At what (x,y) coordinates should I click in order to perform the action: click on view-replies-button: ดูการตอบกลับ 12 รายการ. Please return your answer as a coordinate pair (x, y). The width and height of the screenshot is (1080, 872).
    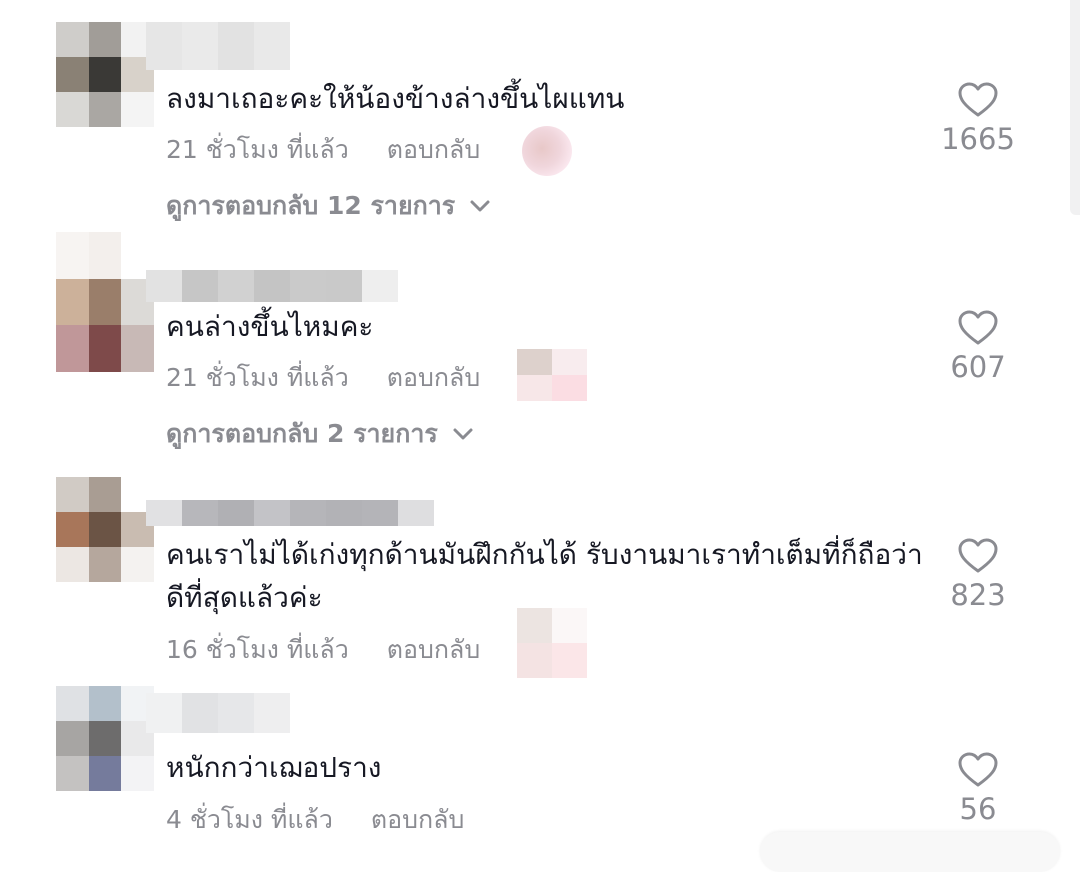
    Looking at the image, I should click on (328, 206).